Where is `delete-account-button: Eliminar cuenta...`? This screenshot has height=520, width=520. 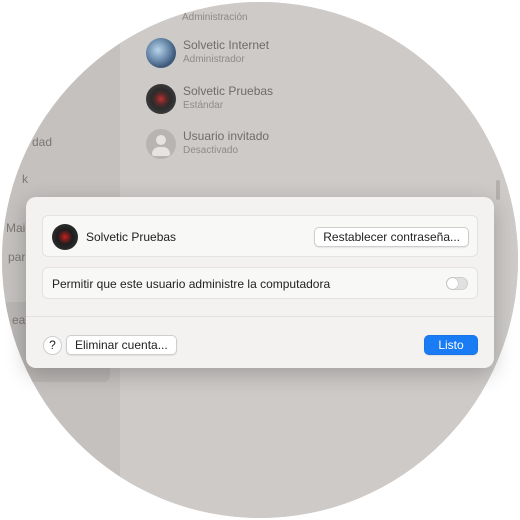 delete-account-button: Eliminar cuenta... is located at coordinates (121, 345).